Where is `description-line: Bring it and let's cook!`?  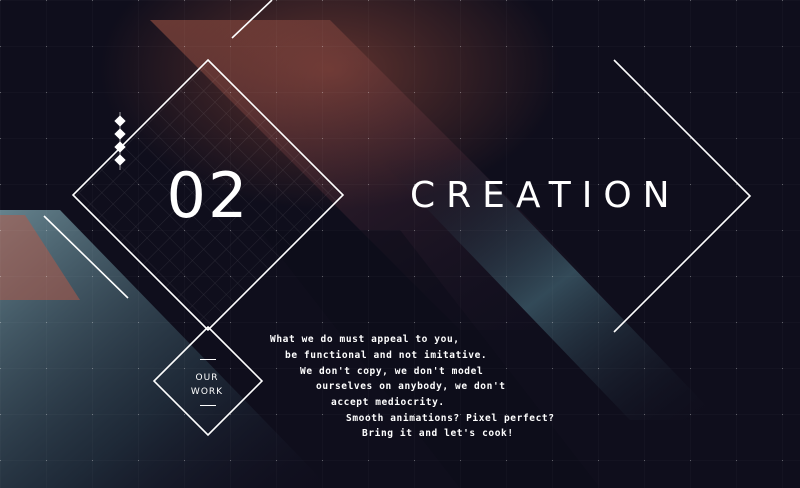
description-line: Bring it and let's cook! is located at coordinates (438, 433).